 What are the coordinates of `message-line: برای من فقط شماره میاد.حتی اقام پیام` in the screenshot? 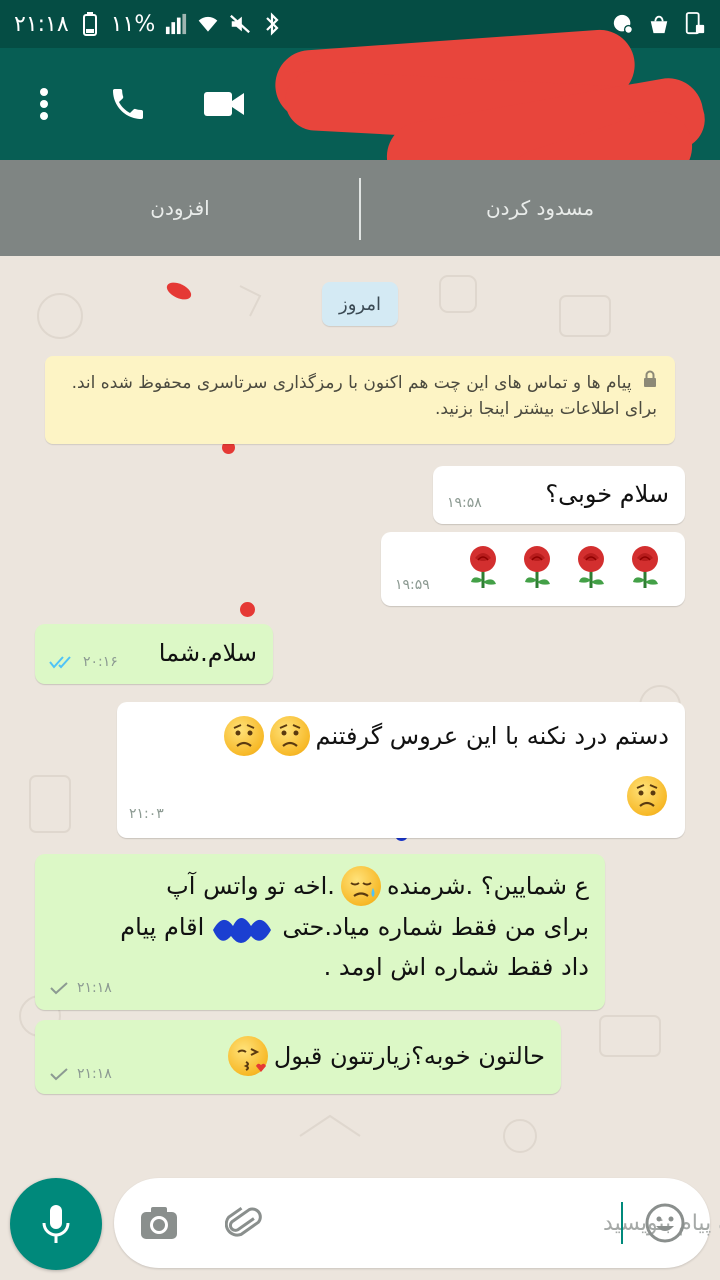 It's located at (354, 927).